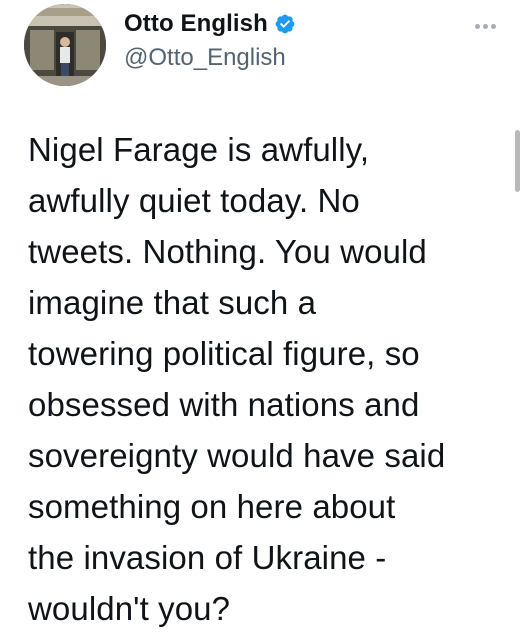 The height and width of the screenshot is (636, 526). I want to click on author-info: Otto English @Otto_English, so click(210, 40).